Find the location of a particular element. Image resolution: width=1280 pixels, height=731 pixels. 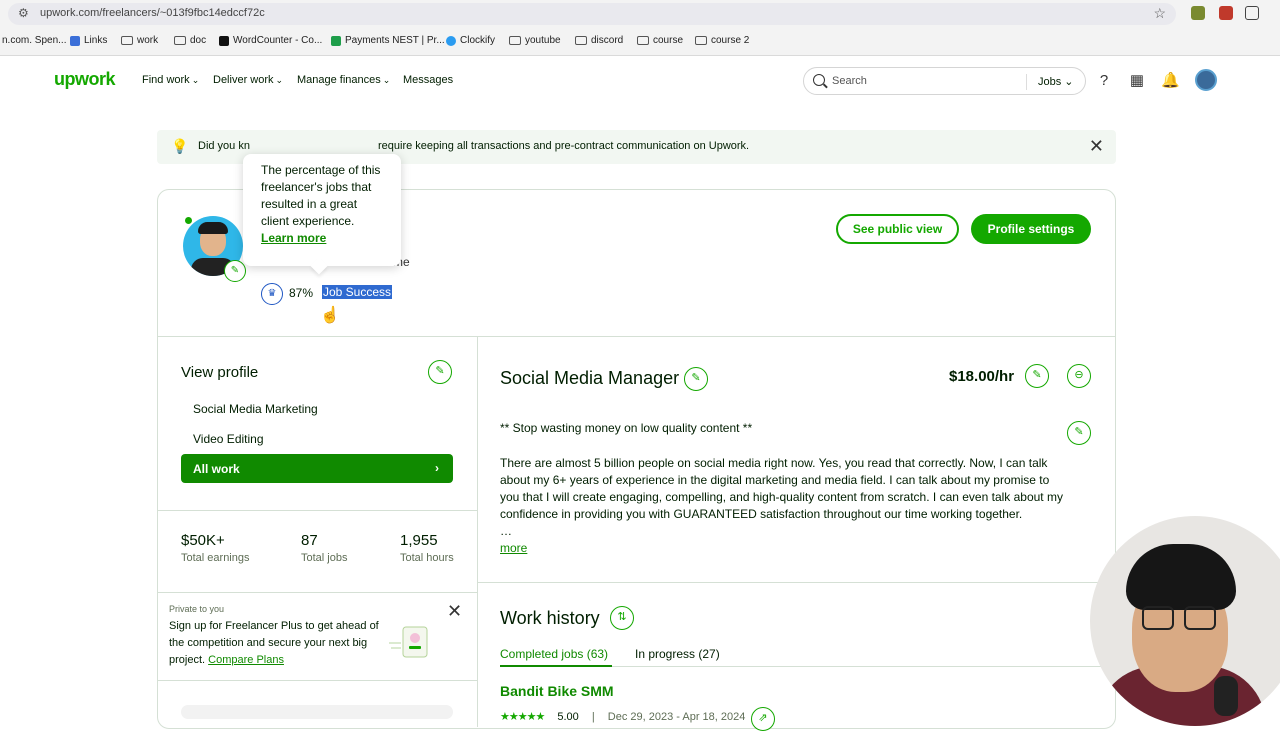

clockify-icon is located at coordinates (451, 40).